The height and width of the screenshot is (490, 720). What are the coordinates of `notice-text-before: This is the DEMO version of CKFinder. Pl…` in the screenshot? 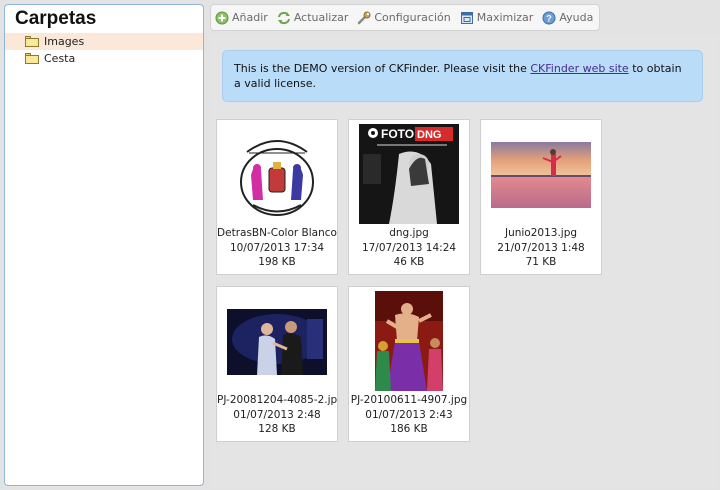 It's located at (382, 68).